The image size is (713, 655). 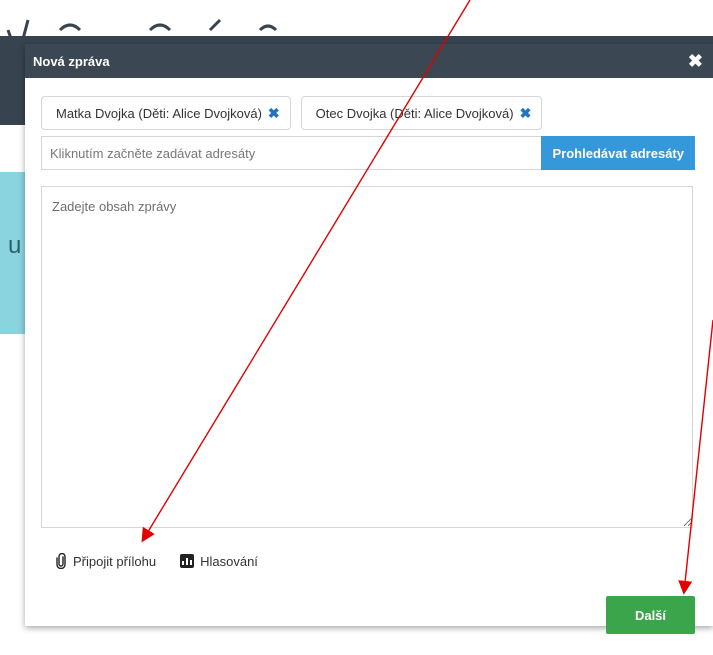 I want to click on poll-button: Hlasování, so click(x=219, y=561).